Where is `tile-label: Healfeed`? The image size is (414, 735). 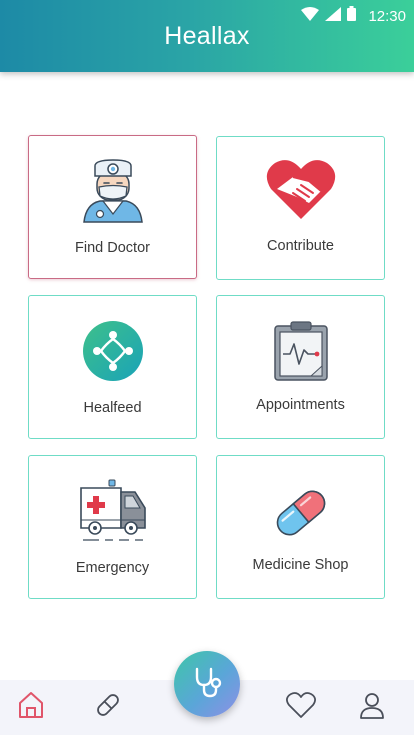 tile-label: Healfeed is located at coordinates (112, 408).